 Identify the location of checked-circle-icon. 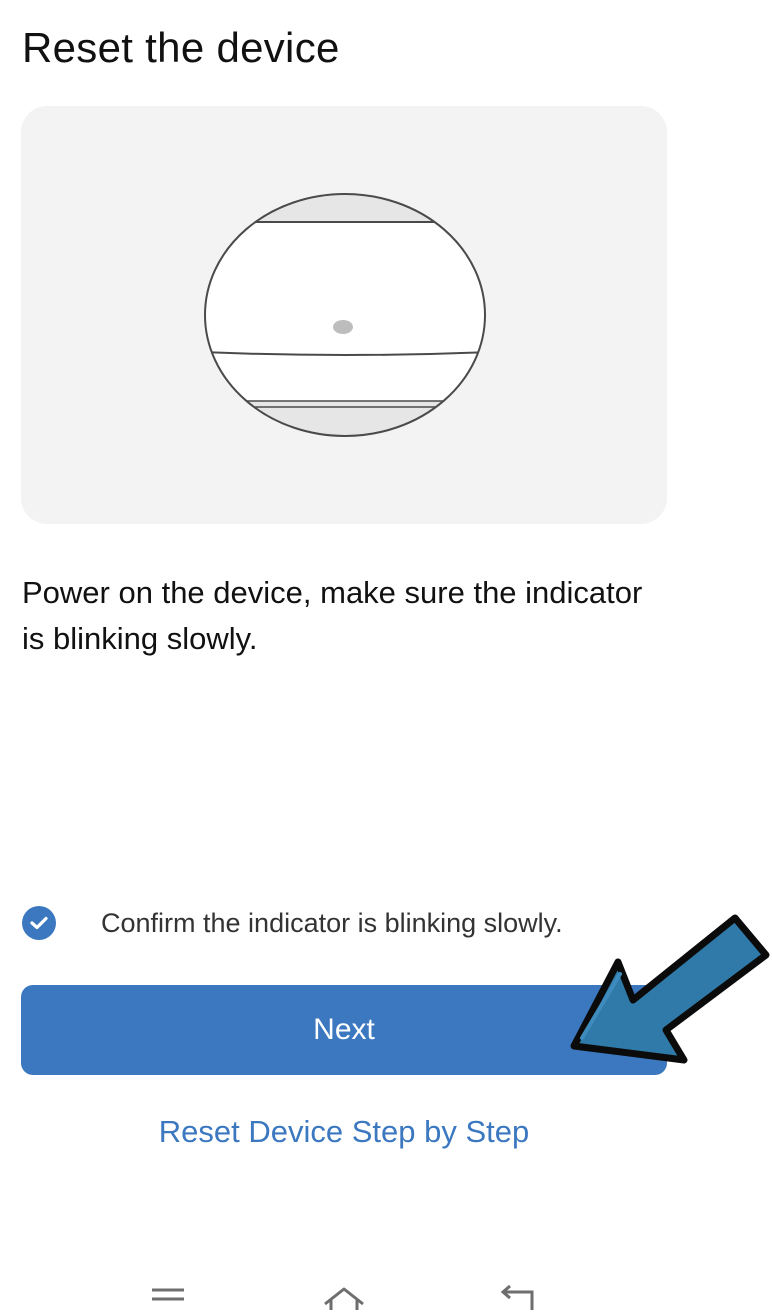
(39, 923).